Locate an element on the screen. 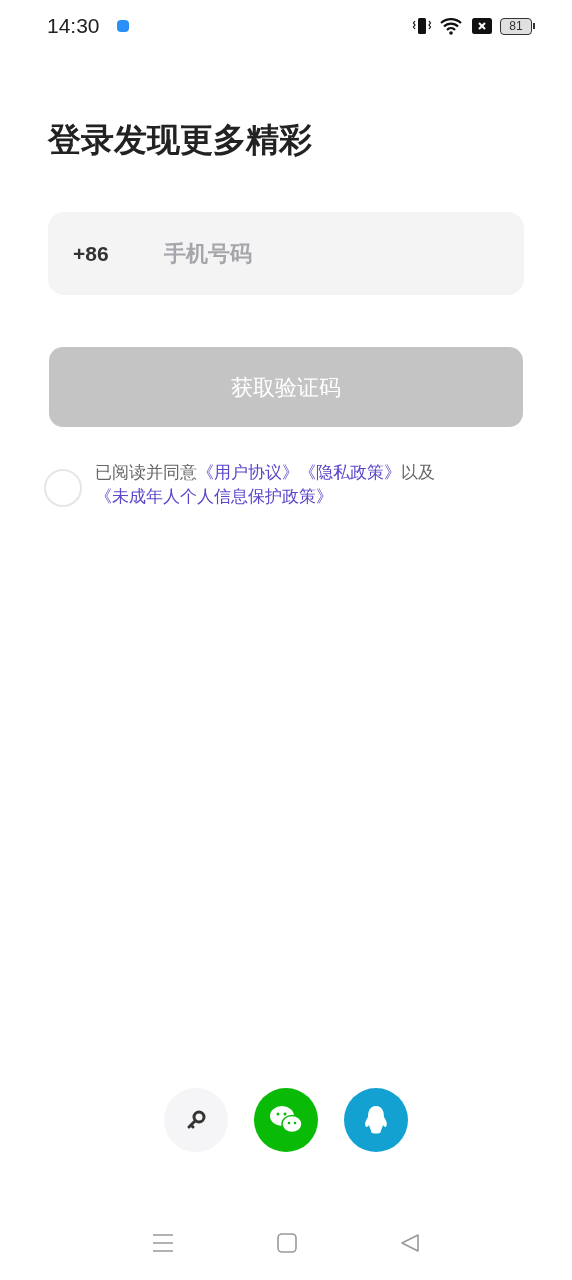 The height and width of the screenshot is (1280, 572). chat-bubbles-icon is located at coordinates (286, 1120).